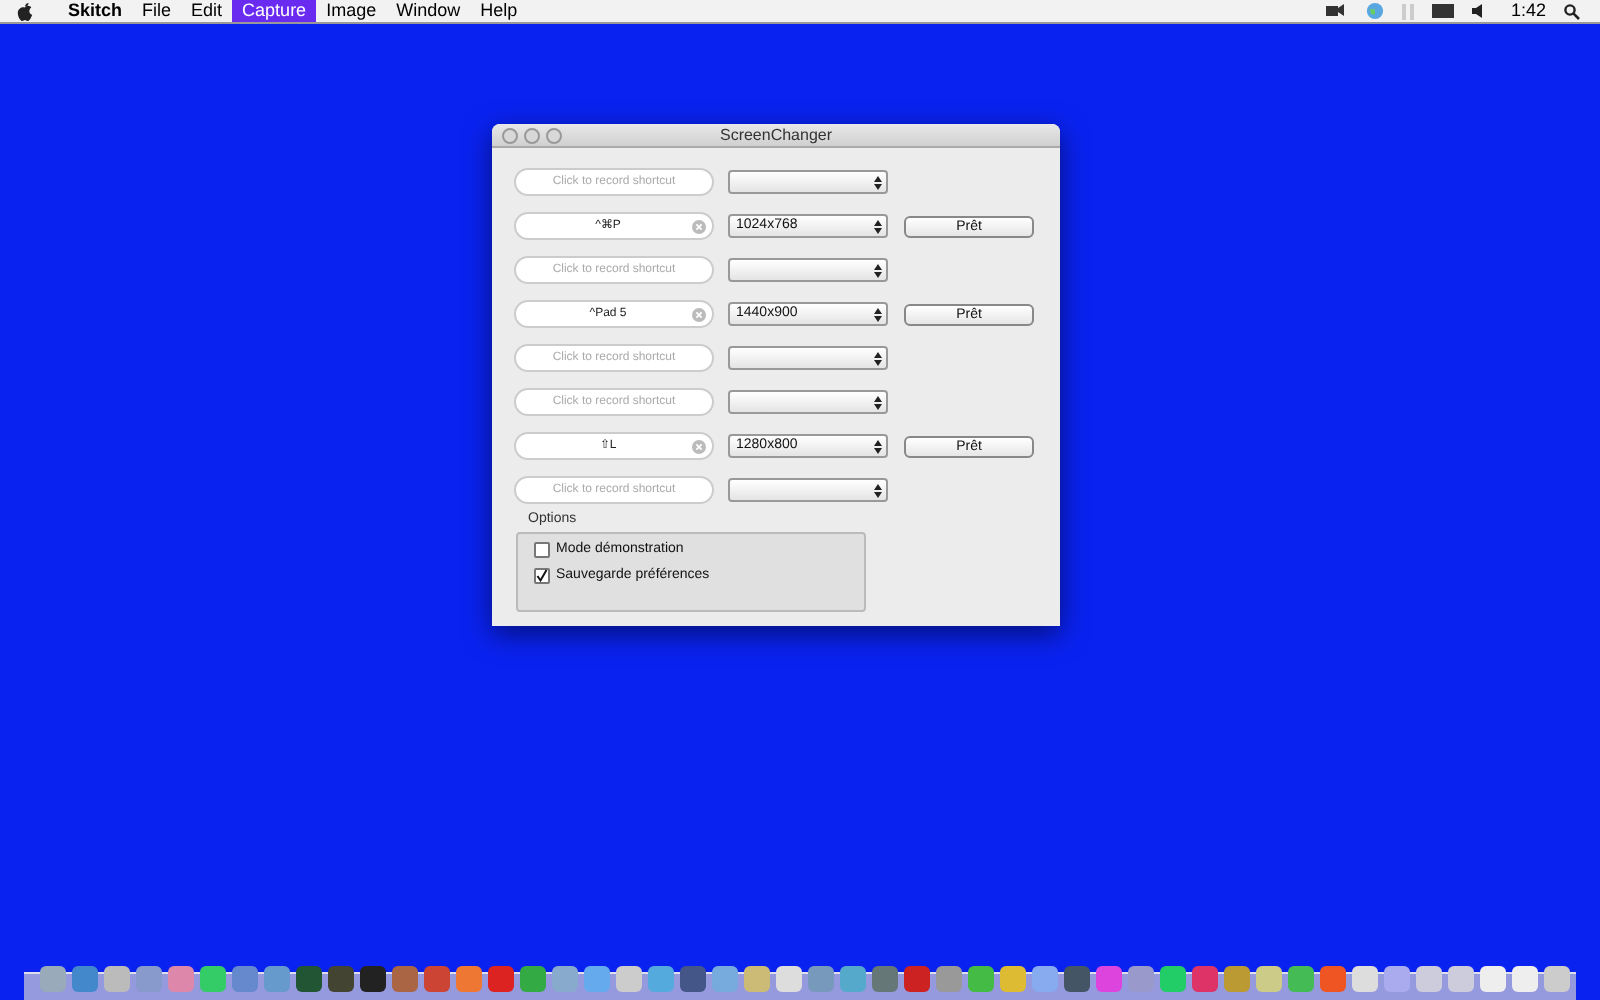 This screenshot has width=1600, height=1000. I want to click on apple-logo-icon, so click(25, 11).